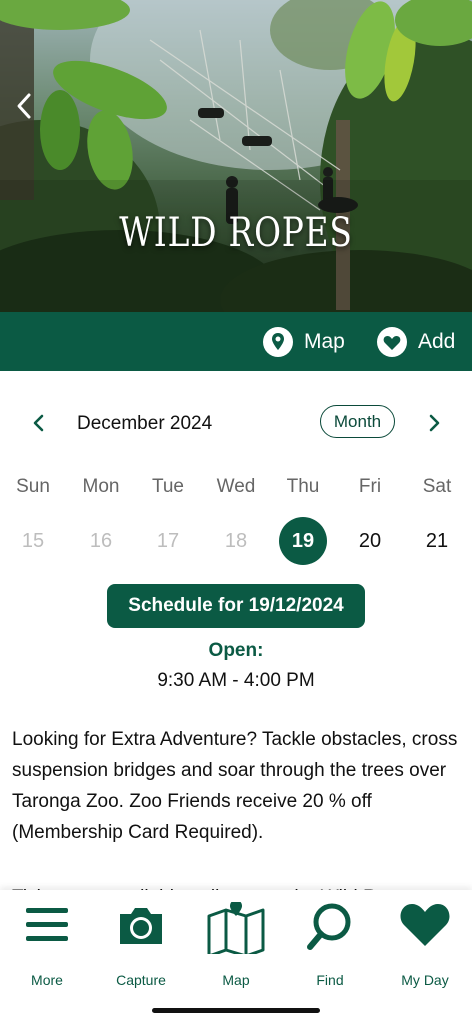 The height and width of the screenshot is (1024, 472). I want to click on map-button: Map, so click(303, 341).